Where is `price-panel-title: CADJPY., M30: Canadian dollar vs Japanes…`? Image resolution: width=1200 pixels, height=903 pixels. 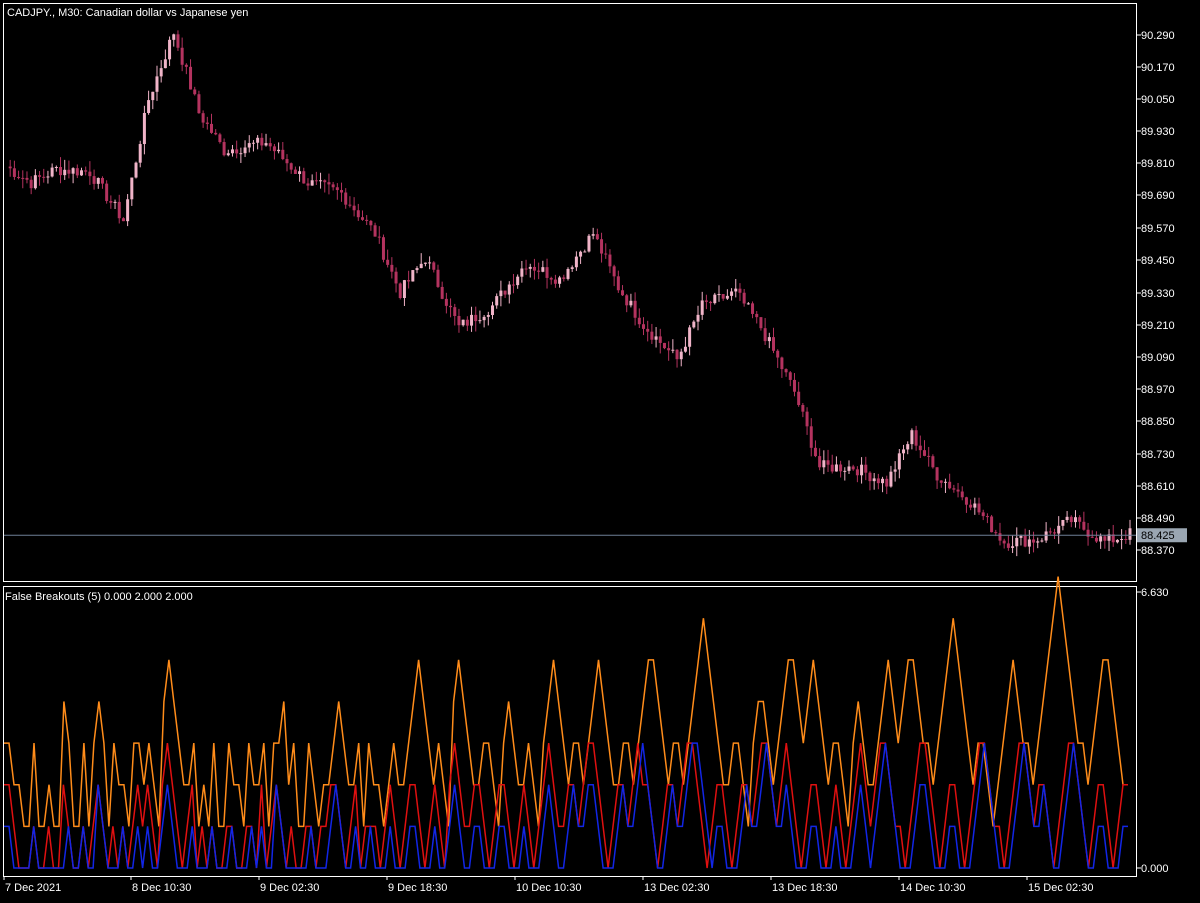
price-panel-title: CADJPY., M30: Canadian dollar vs Japanes… is located at coordinates (127, 13).